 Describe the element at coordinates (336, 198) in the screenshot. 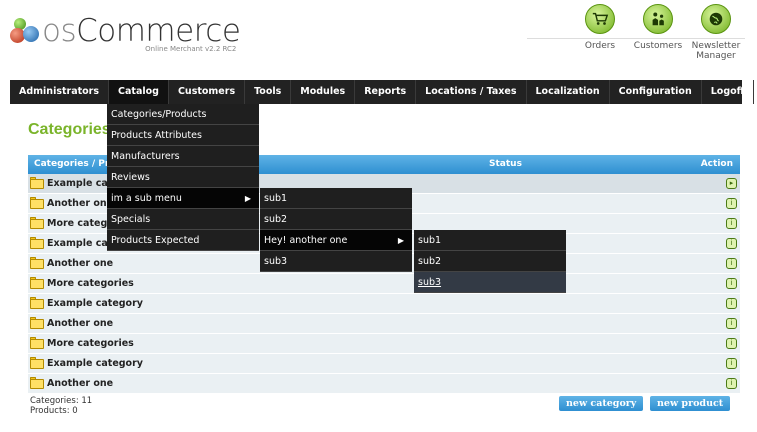

I see `submenu-item-sub1: sub1` at that location.